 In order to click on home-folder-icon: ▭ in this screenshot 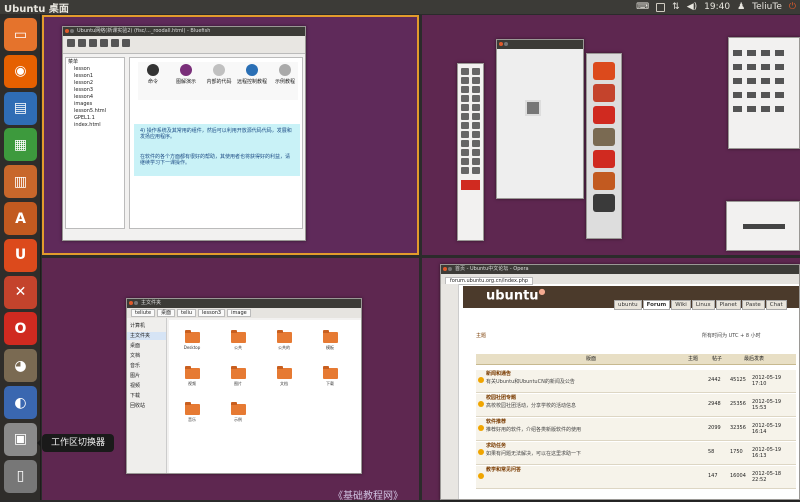, I will do `click(20, 34)`.